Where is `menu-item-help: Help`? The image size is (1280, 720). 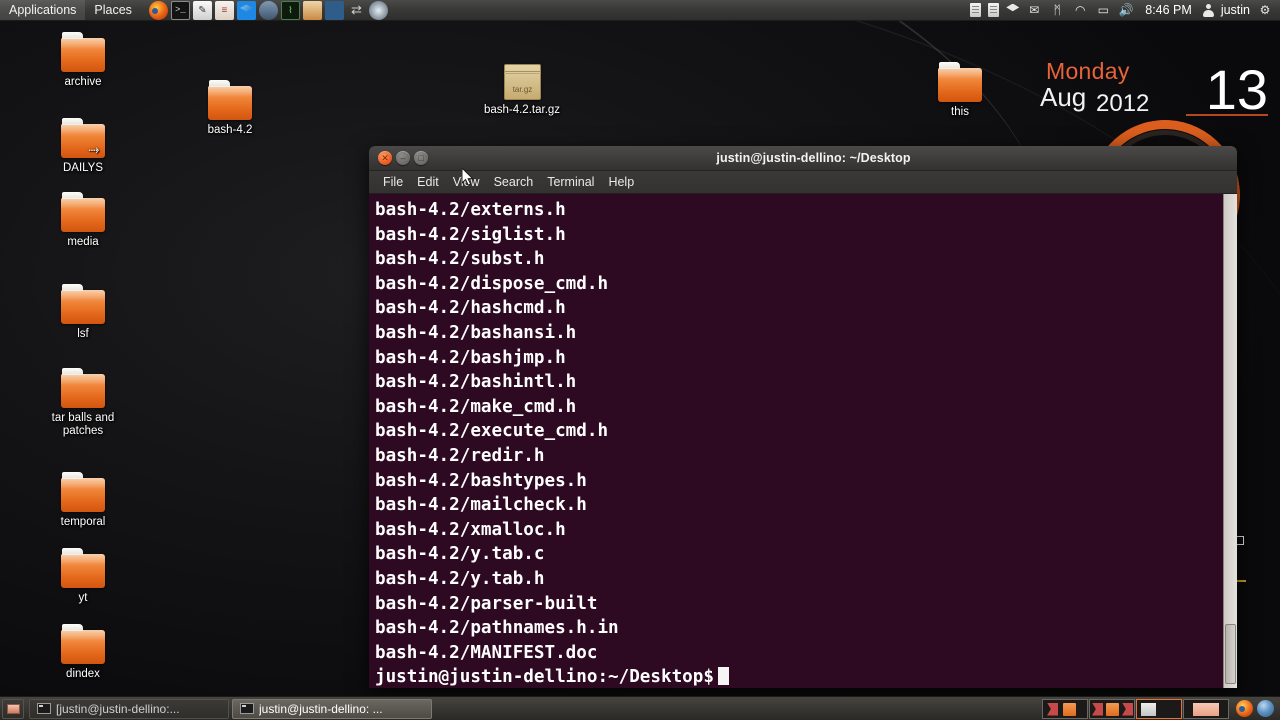
menu-item-help: Help is located at coordinates (621, 182).